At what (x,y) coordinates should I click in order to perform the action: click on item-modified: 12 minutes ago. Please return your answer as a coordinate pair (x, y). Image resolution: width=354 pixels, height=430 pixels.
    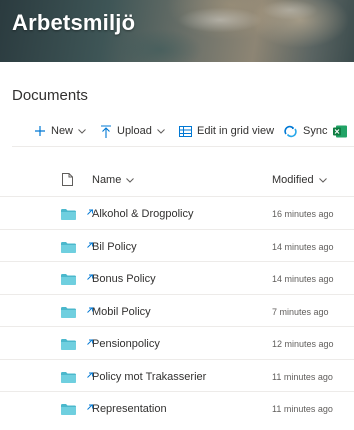
    Looking at the image, I should click on (303, 344).